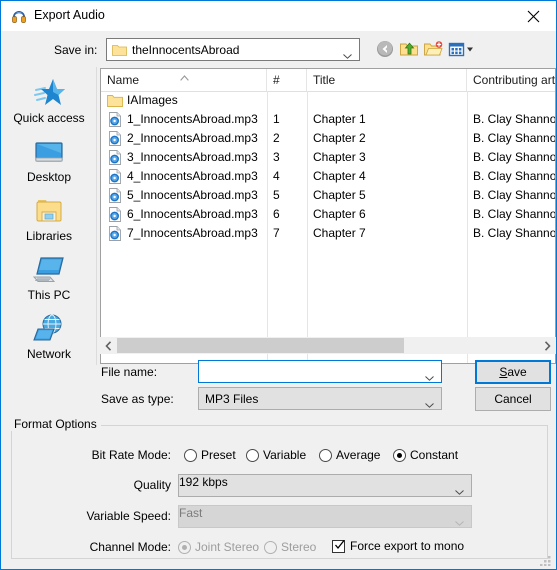 This screenshot has width=557, height=570. I want to click on sidebar-item-label: Desktop, so click(49, 177).